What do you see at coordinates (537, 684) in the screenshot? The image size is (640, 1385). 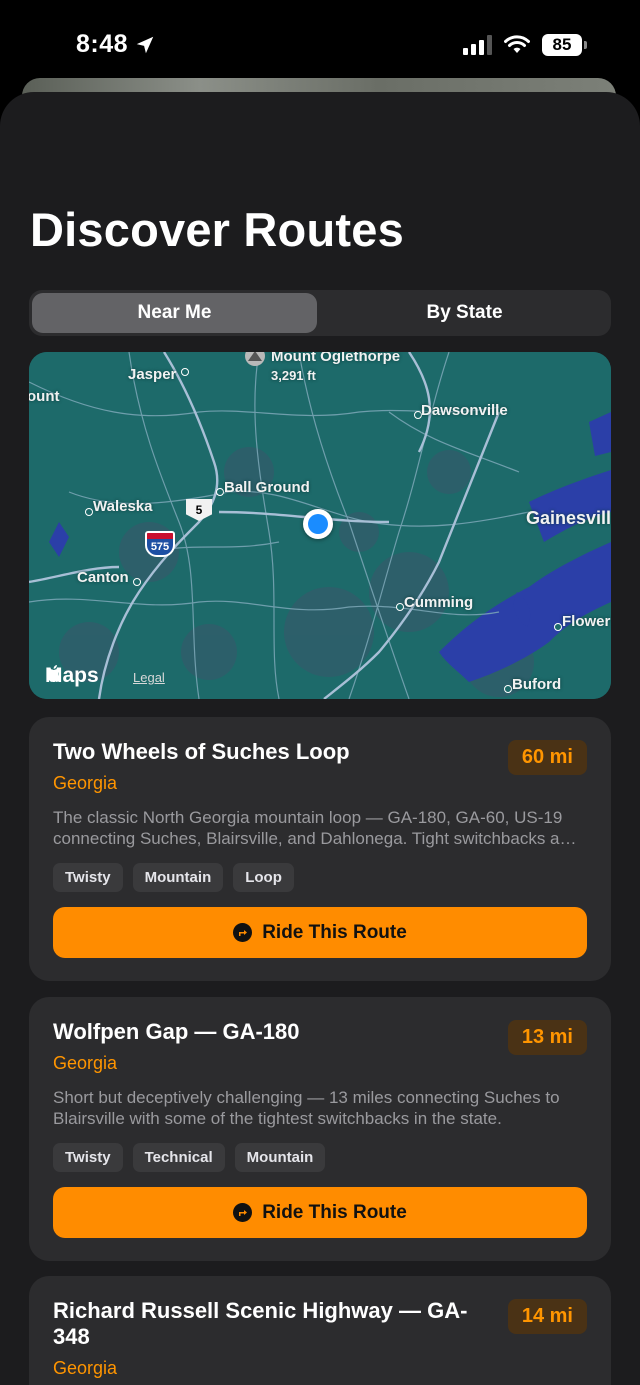 I see `map-label-buford: Buford` at bounding box center [537, 684].